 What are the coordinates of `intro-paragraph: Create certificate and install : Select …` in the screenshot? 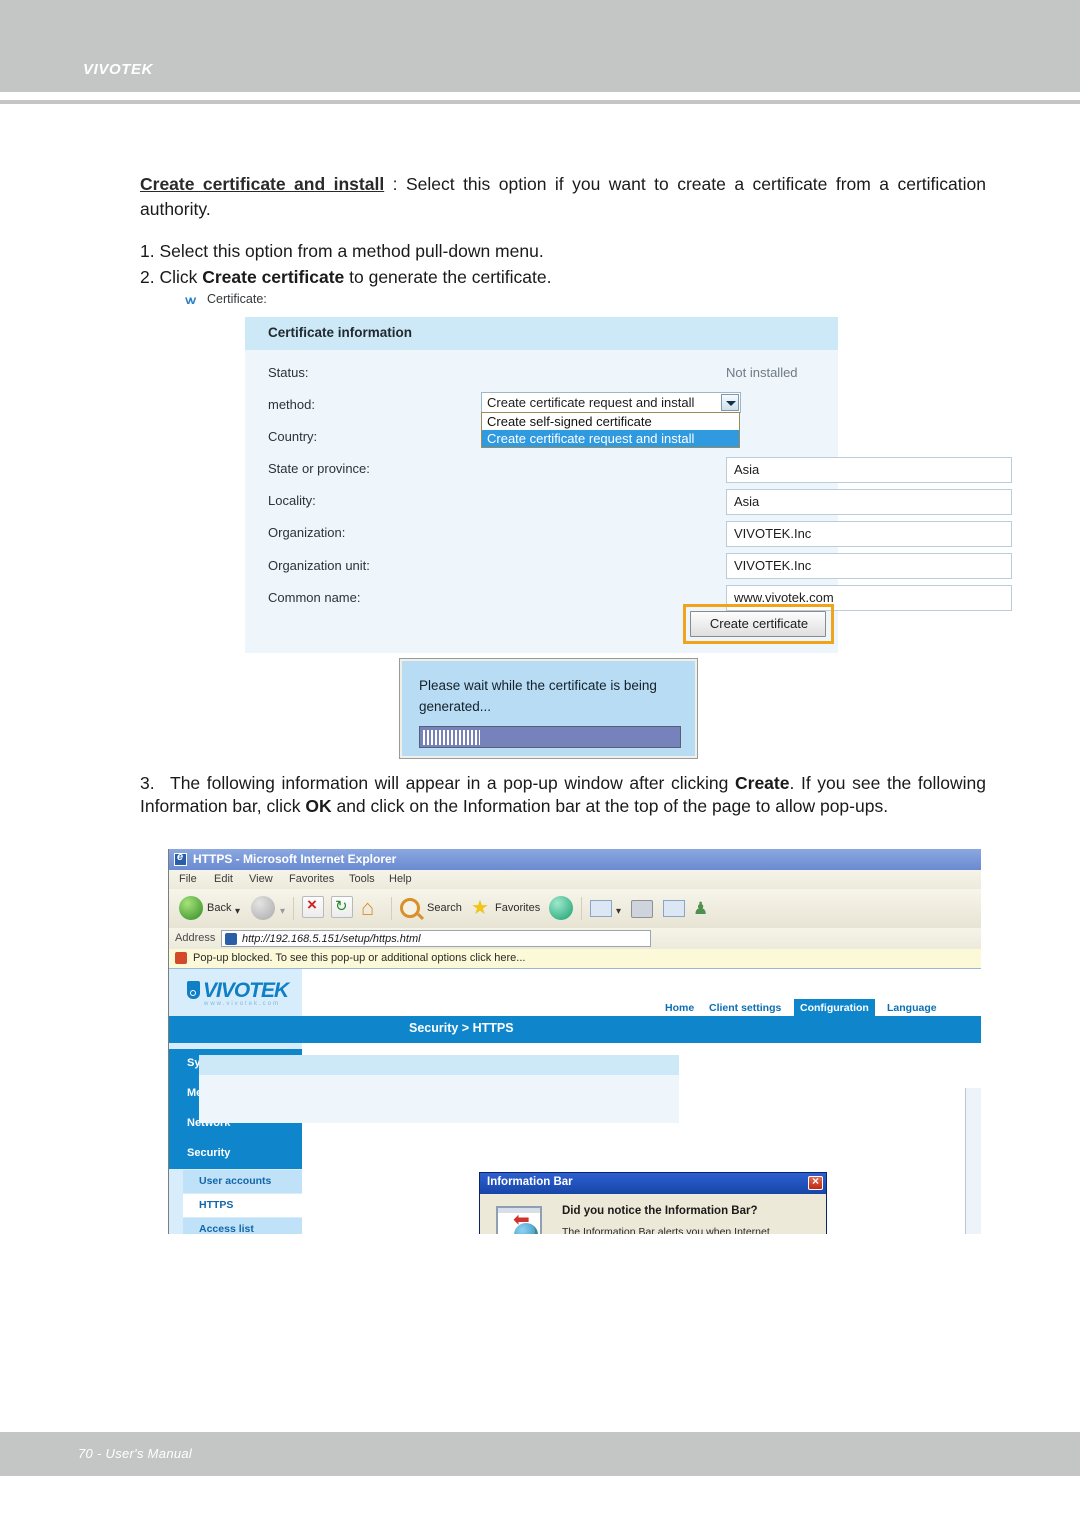 It's located at (563, 197).